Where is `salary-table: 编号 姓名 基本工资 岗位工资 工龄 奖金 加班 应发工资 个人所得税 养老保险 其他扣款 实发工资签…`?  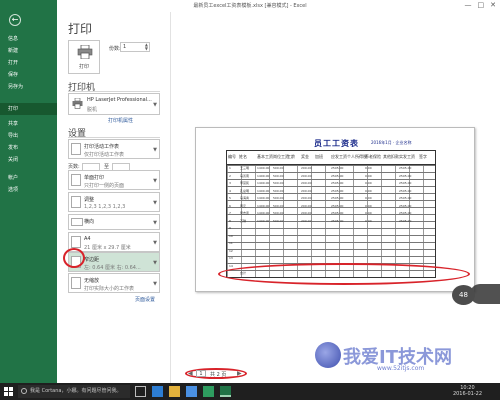 salary-table: 编号 姓名 基本工资 岗位工资 工龄 奖金 加班 应发工资 个人所得税 养老保险 其他扣款 实发工资签… is located at coordinates (331, 214).